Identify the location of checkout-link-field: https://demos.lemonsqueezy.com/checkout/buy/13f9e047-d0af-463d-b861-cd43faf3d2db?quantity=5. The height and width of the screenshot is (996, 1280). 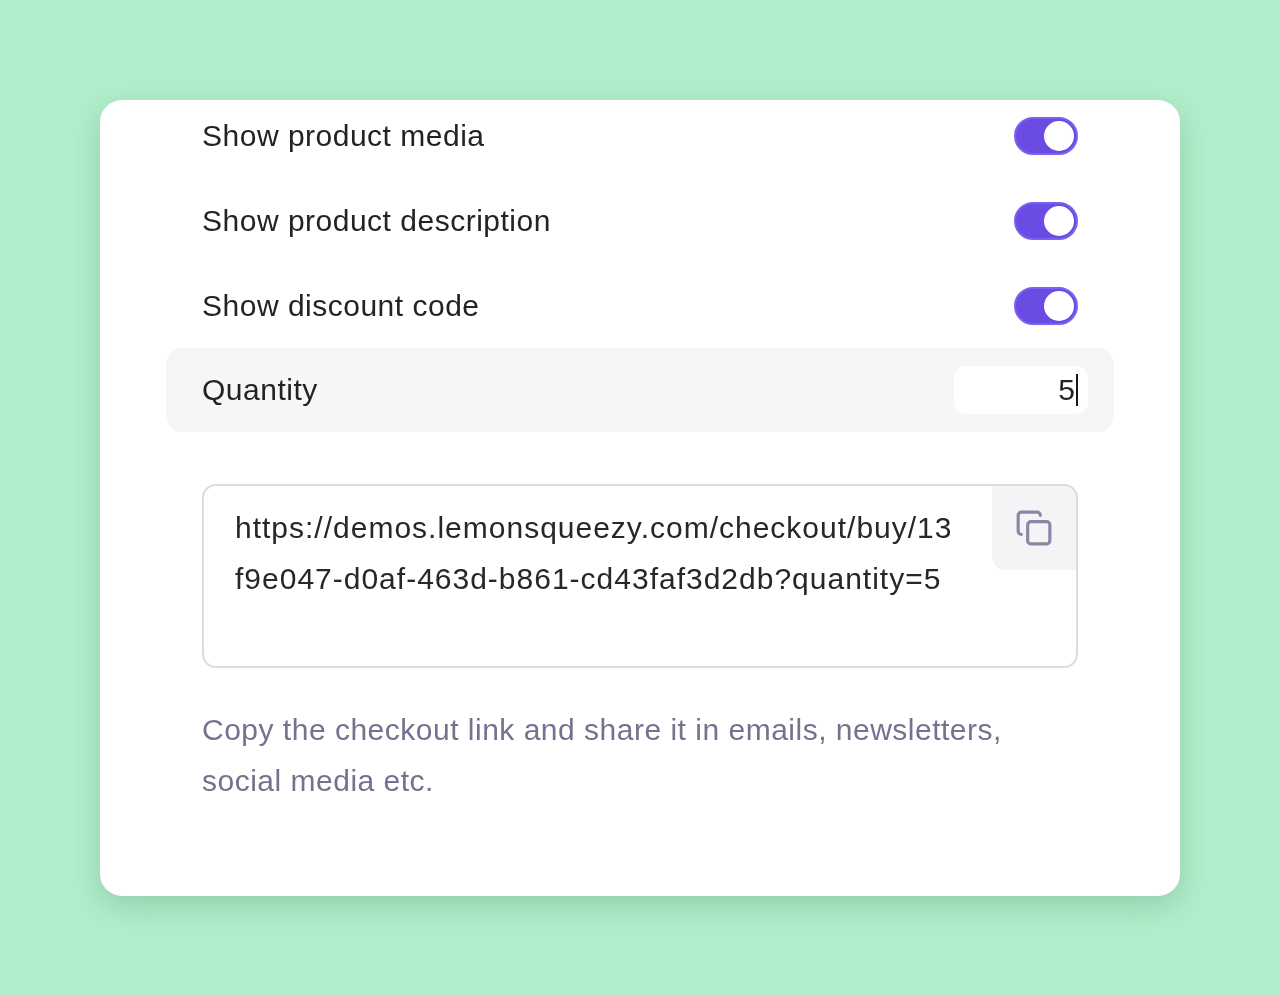
(640, 576).